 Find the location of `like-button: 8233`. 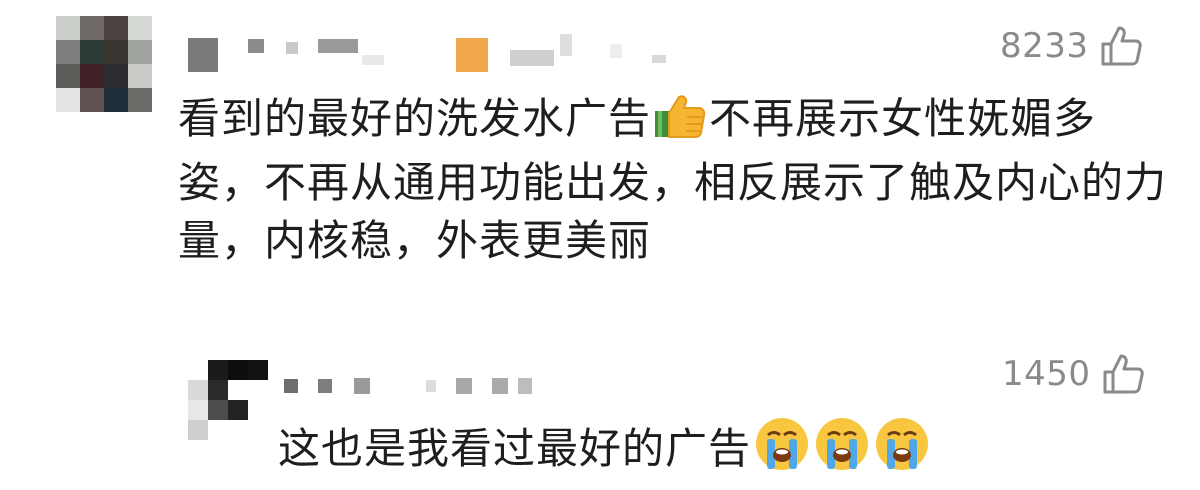

like-button: 8233 is located at coordinates (1071, 46).